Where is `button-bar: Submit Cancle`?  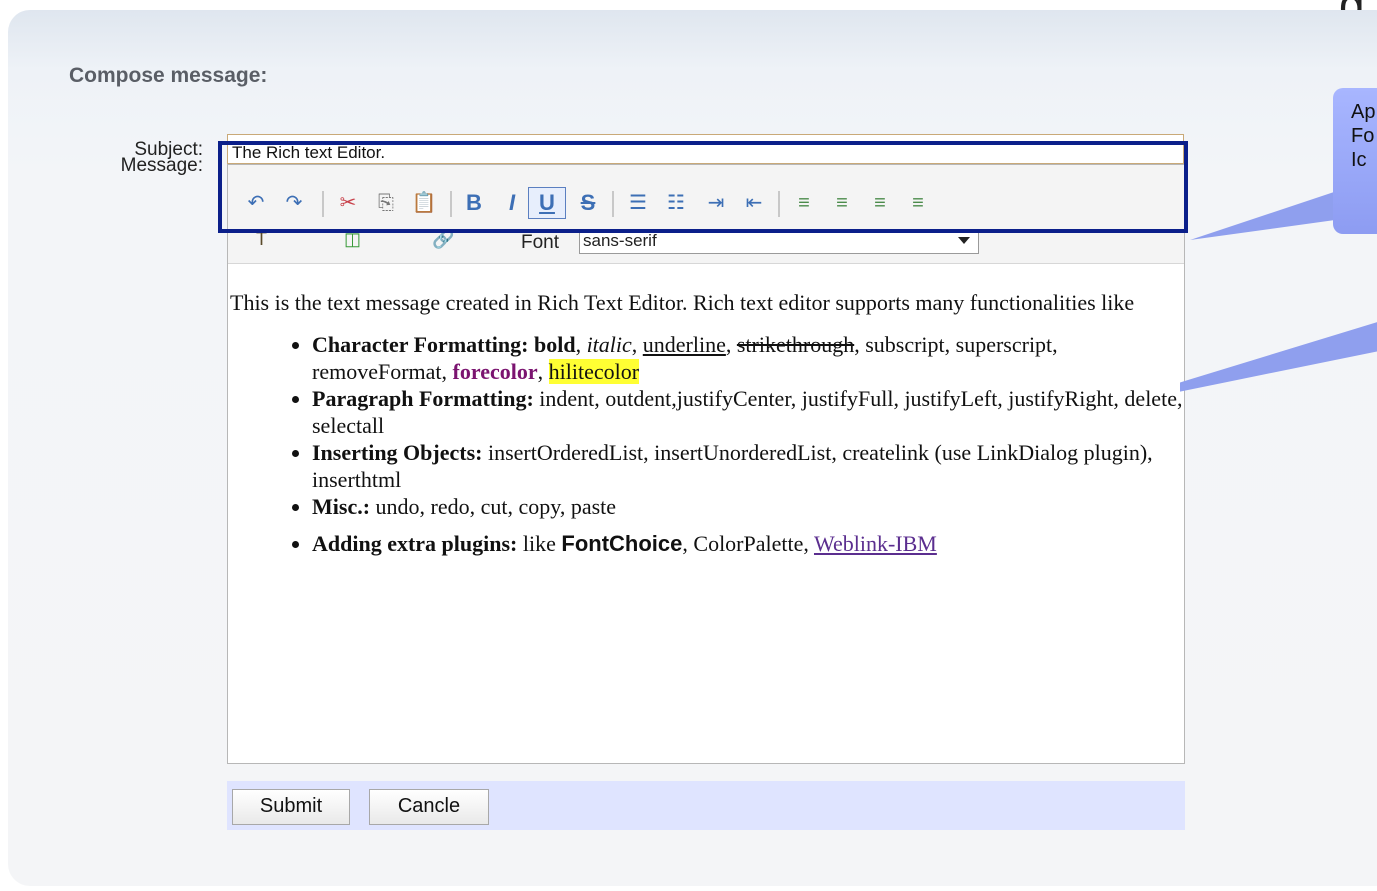
button-bar: Submit Cancle is located at coordinates (706, 805).